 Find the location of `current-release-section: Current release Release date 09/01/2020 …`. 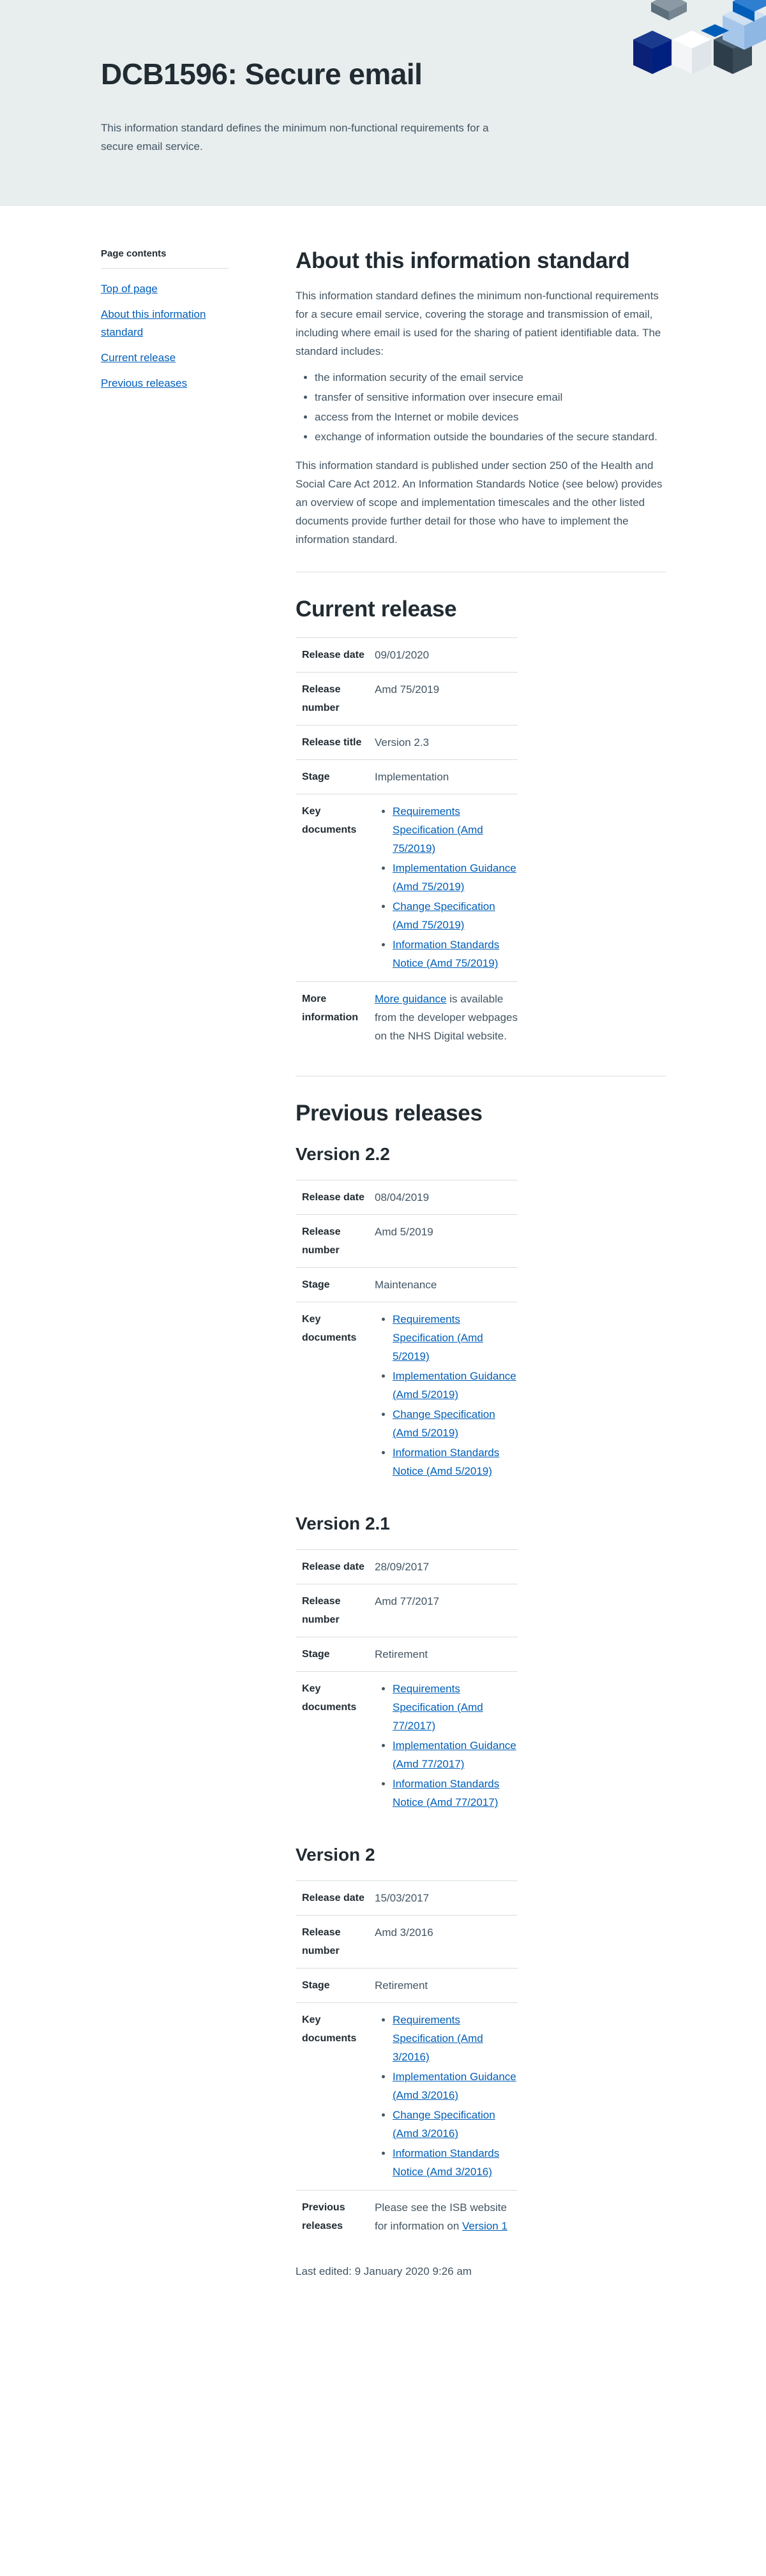

current-release-section: Current release Release date 09/01/2020 … is located at coordinates (481, 823).